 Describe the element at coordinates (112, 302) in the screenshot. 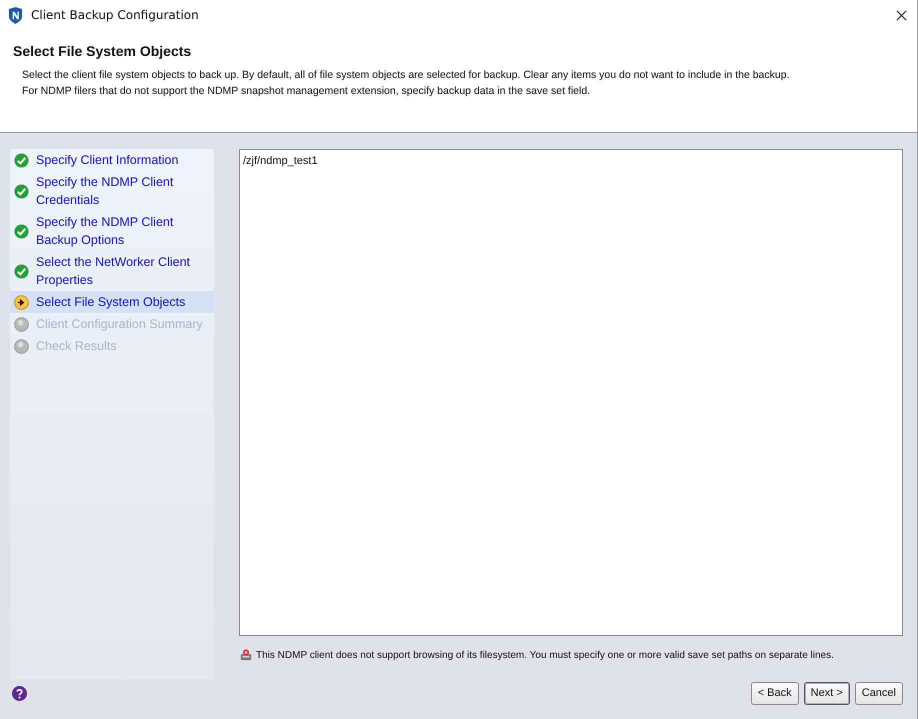

I see `step-item: Select File System Objects` at that location.